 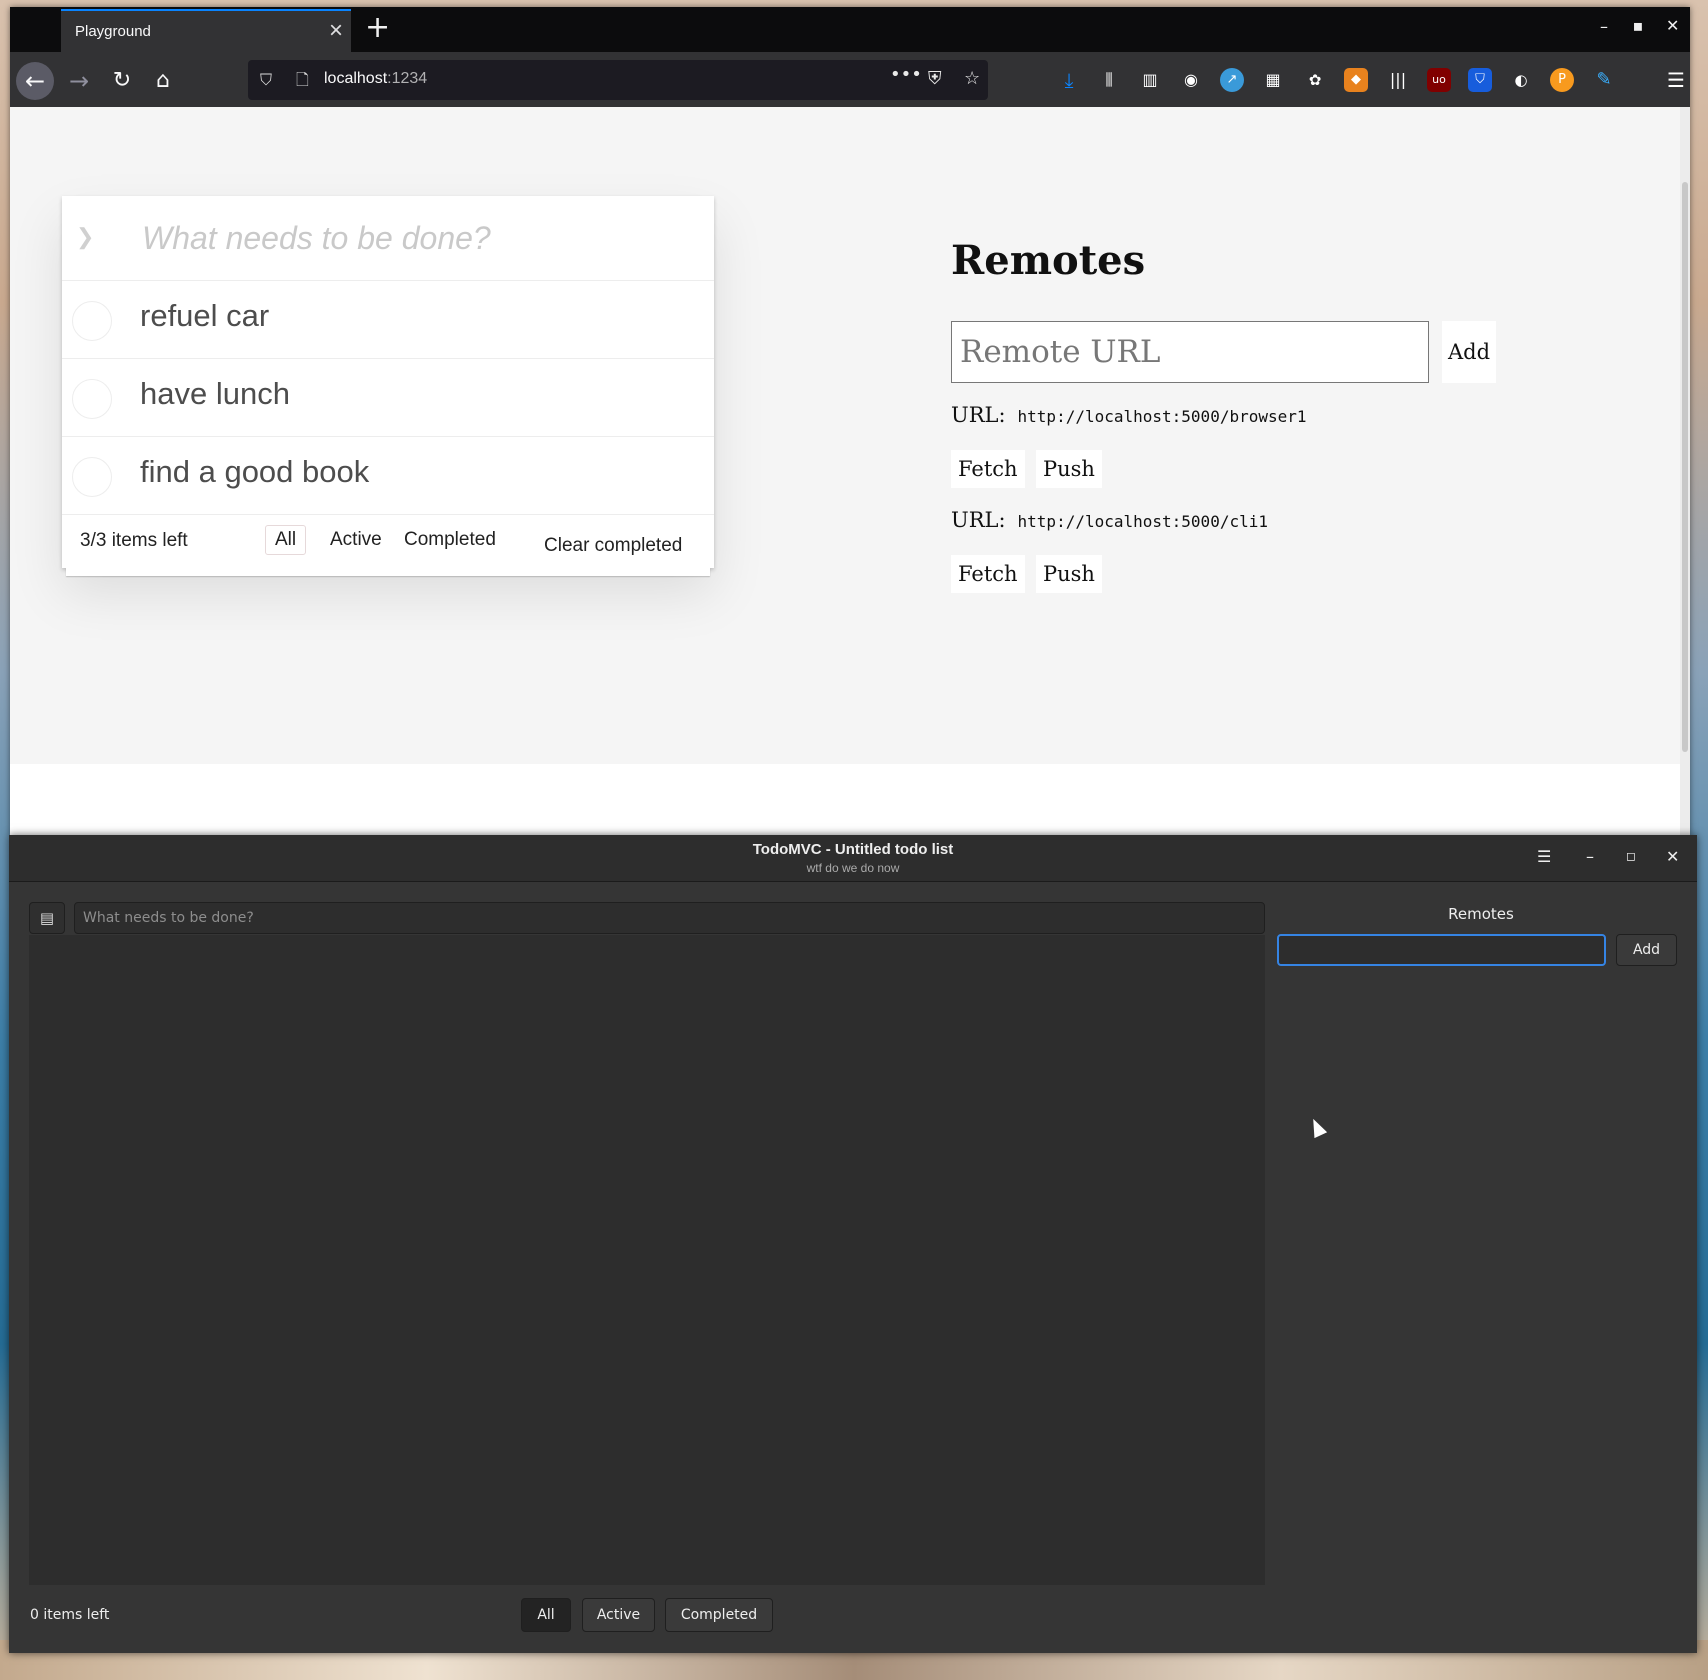 I want to click on todo-label: have lunch, so click(x=215, y=394).